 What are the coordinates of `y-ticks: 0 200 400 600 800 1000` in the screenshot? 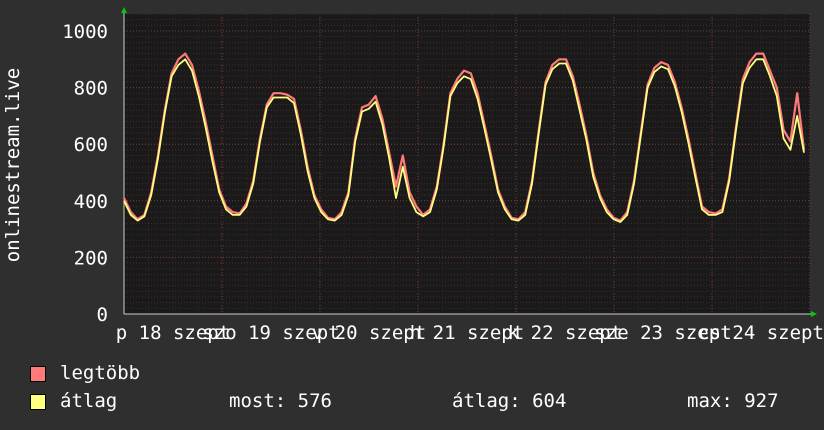 It's located at (85, 173).